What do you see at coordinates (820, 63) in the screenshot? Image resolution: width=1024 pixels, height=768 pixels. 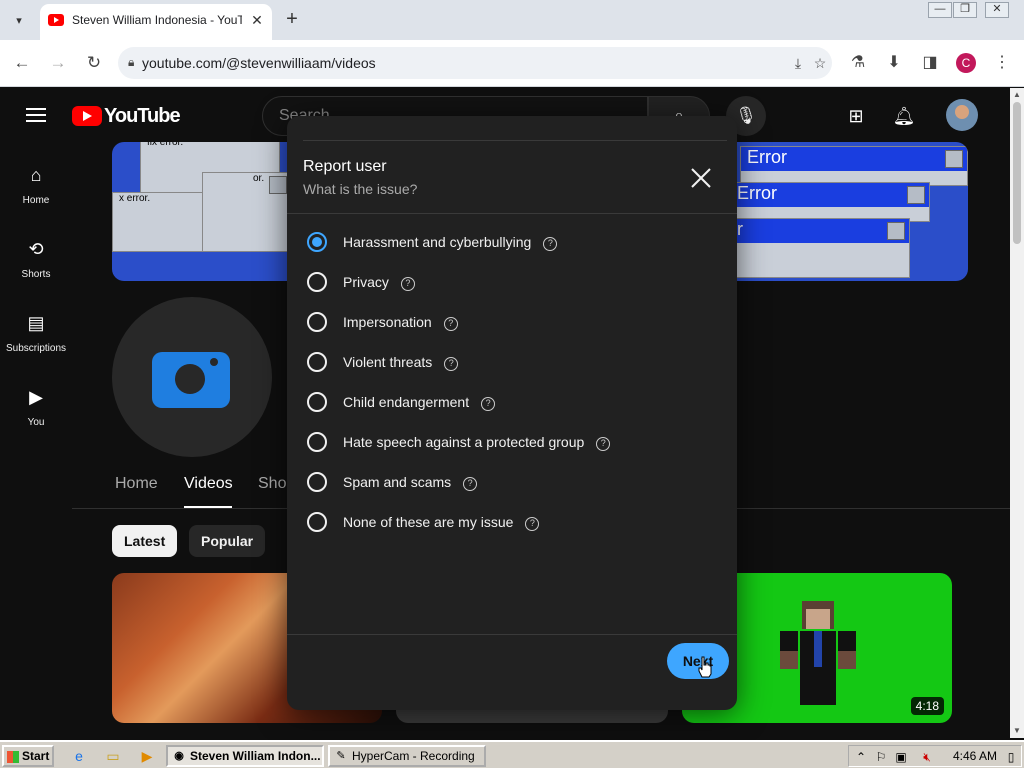 I see `bookmark-star-icon: ☆` at bounding box center [820, 63].